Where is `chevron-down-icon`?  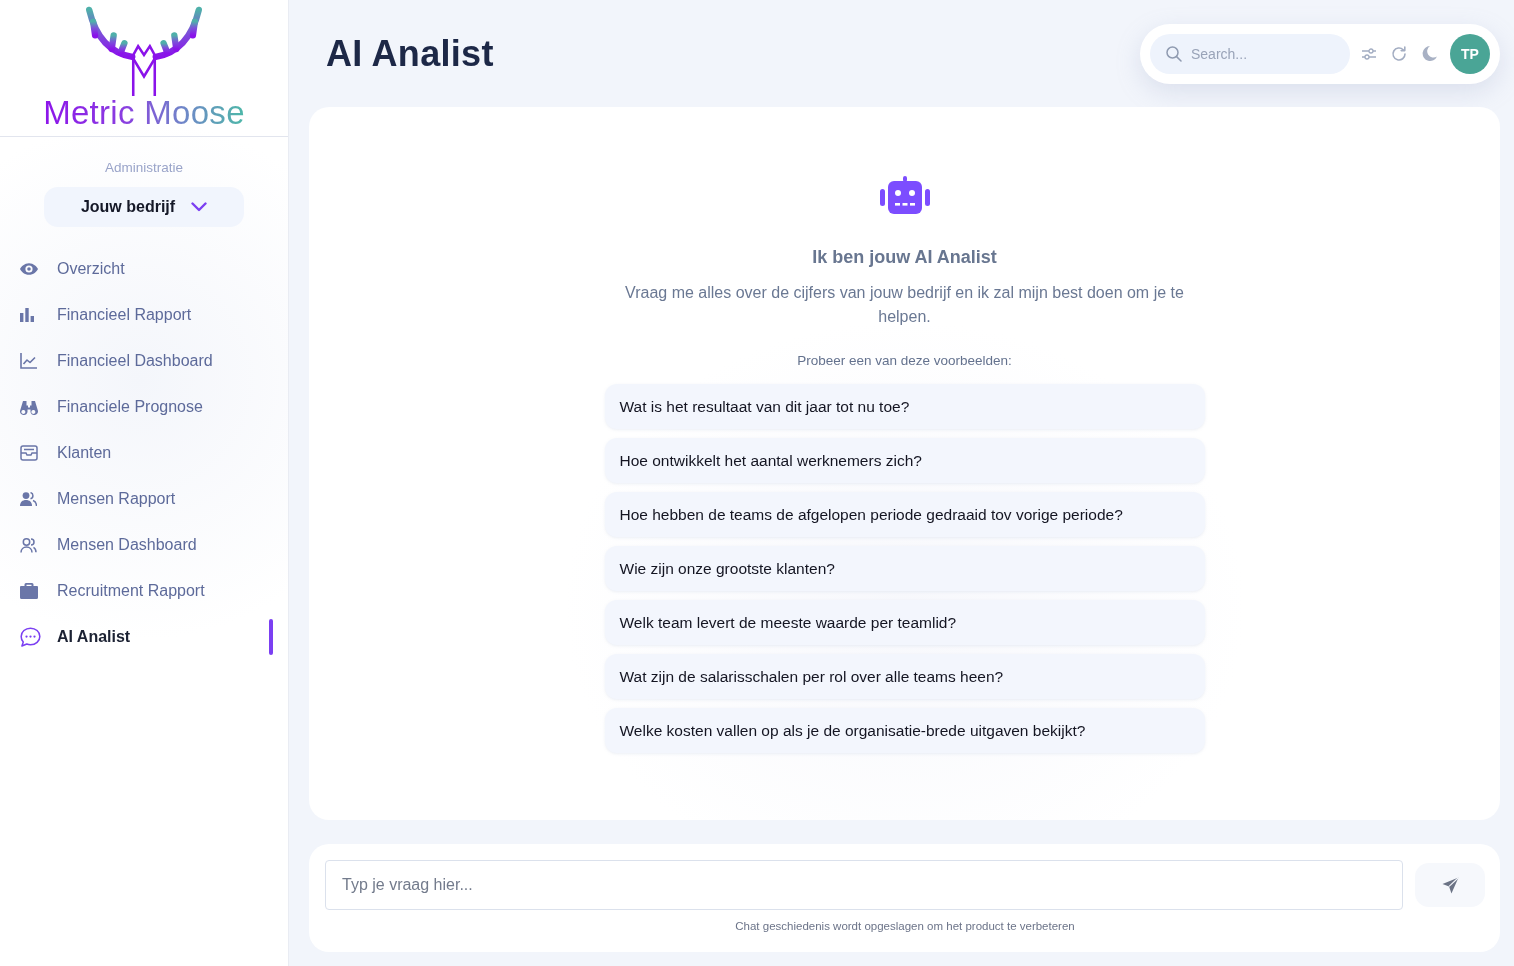 chevron-down-icon is located at coordinates (199, 207).